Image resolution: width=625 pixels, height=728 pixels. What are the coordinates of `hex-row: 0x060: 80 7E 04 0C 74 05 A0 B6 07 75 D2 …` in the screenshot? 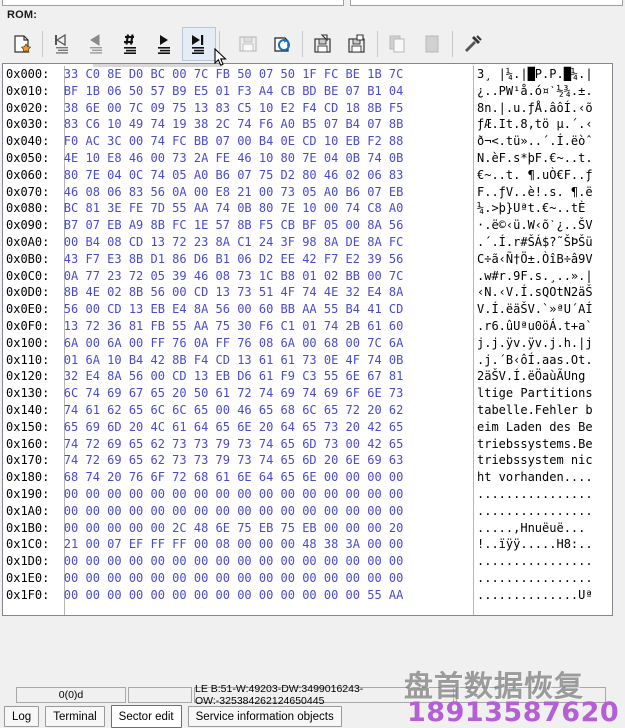 It's located at (204, 175).